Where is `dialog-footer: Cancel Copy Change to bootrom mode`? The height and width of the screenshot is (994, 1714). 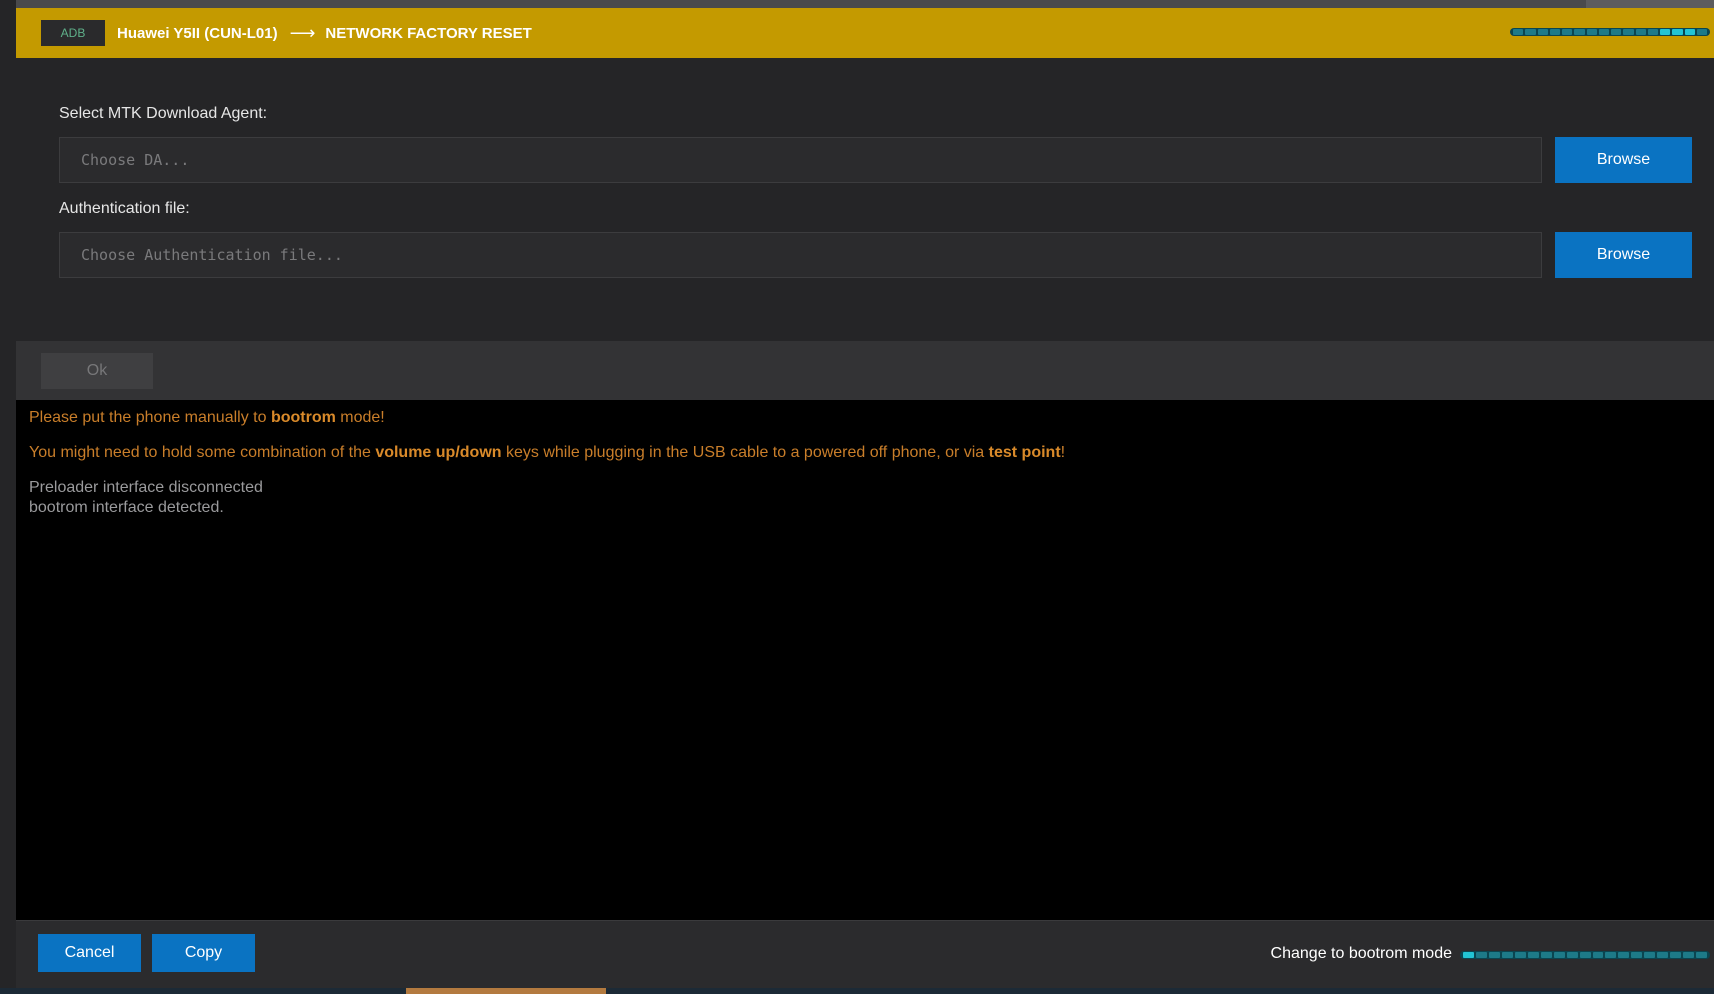 dialog-footer: Cancel Copy Change to bootrom mode is located at coordinates (865, 954).